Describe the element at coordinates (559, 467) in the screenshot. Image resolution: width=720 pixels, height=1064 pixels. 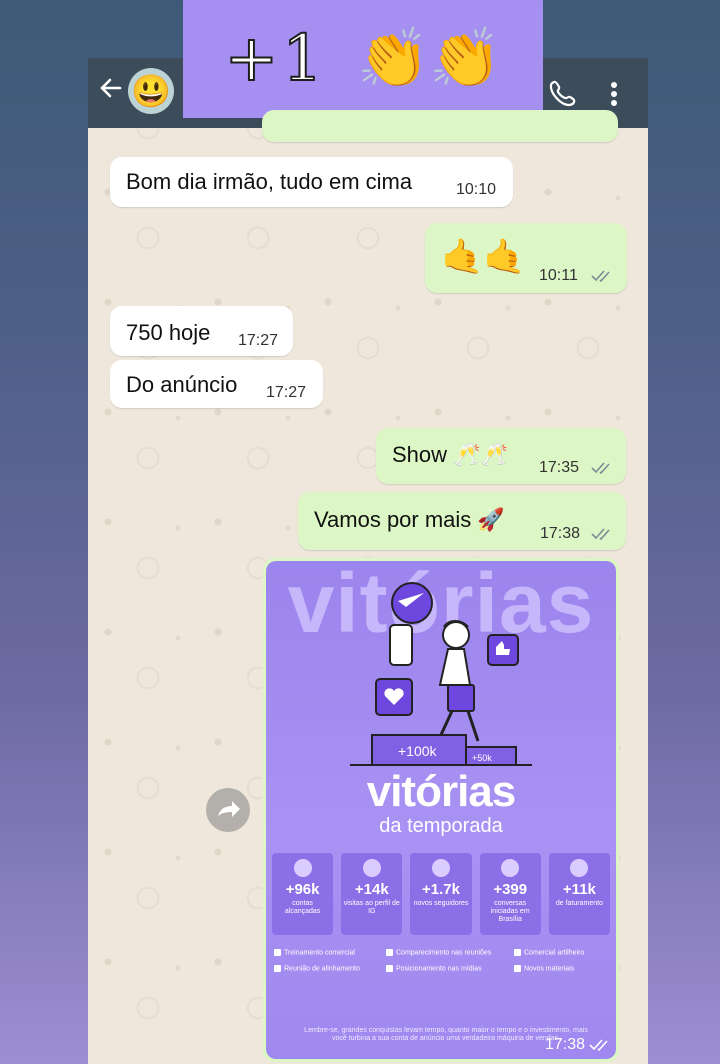
I see `message-time: 17:35` at that location.